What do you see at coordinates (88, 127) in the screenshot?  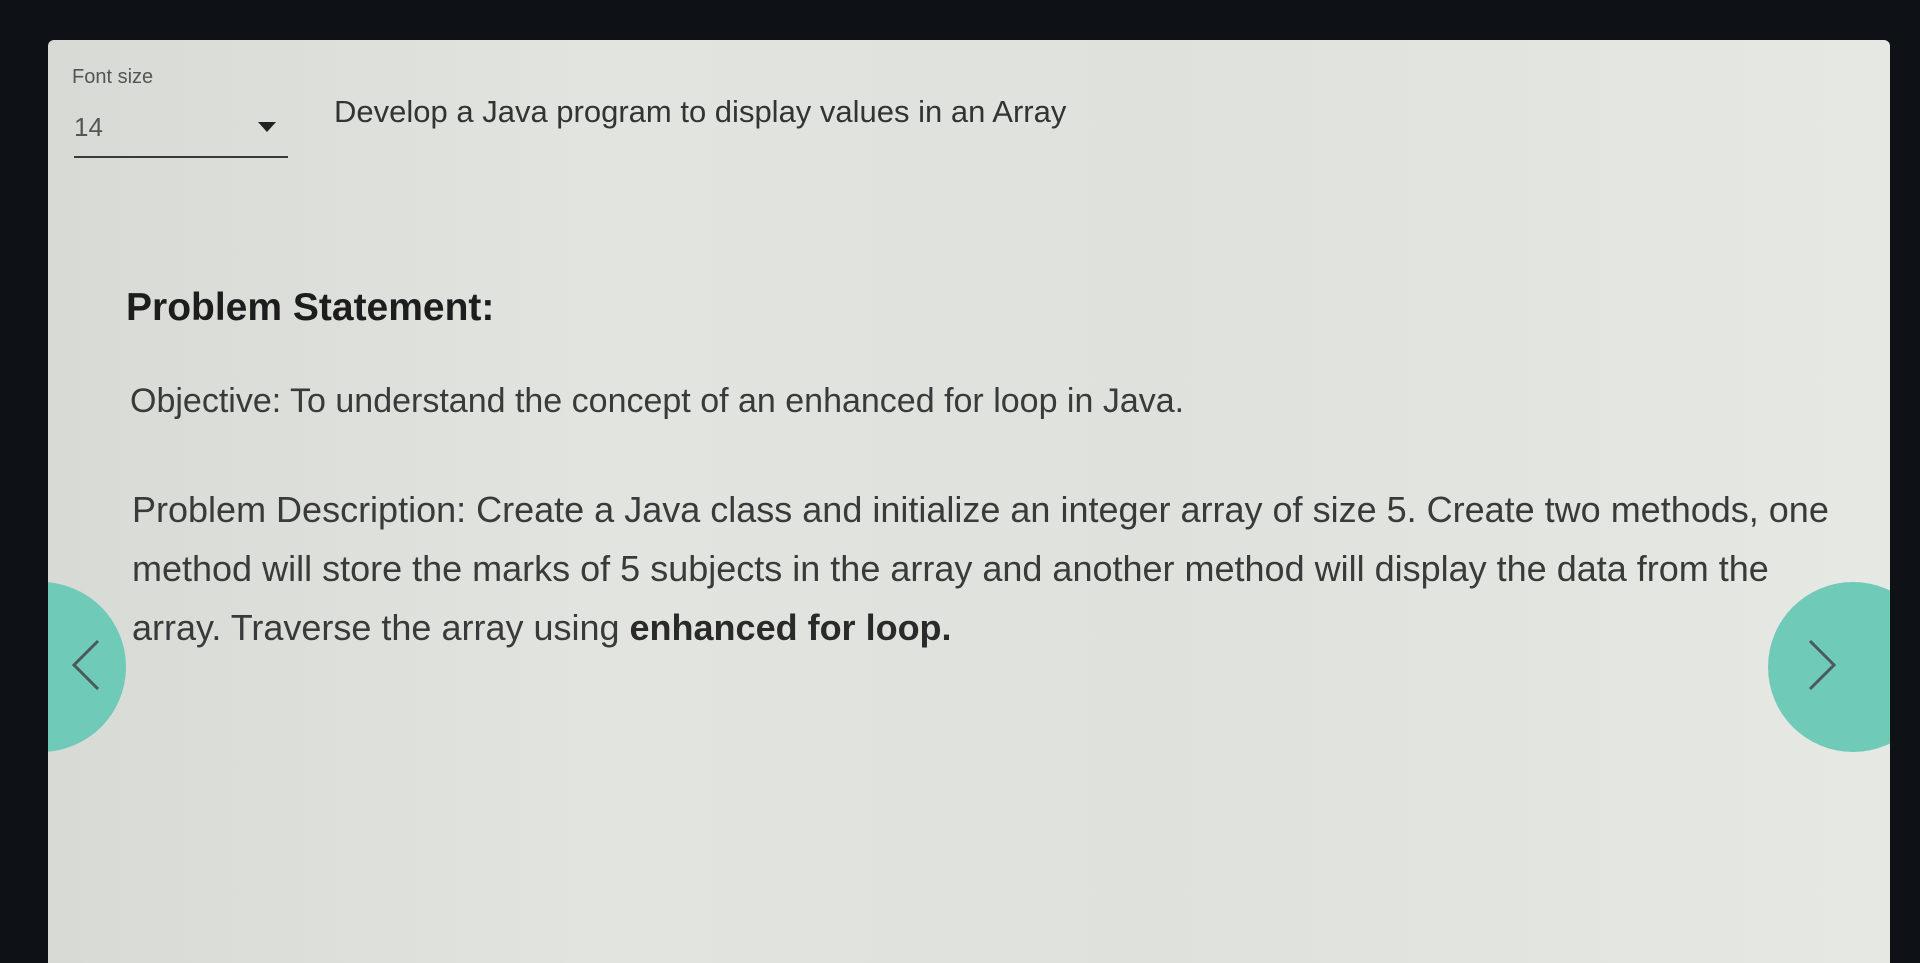 I see `font-size-value: 14` at bounding box center [88, 127].